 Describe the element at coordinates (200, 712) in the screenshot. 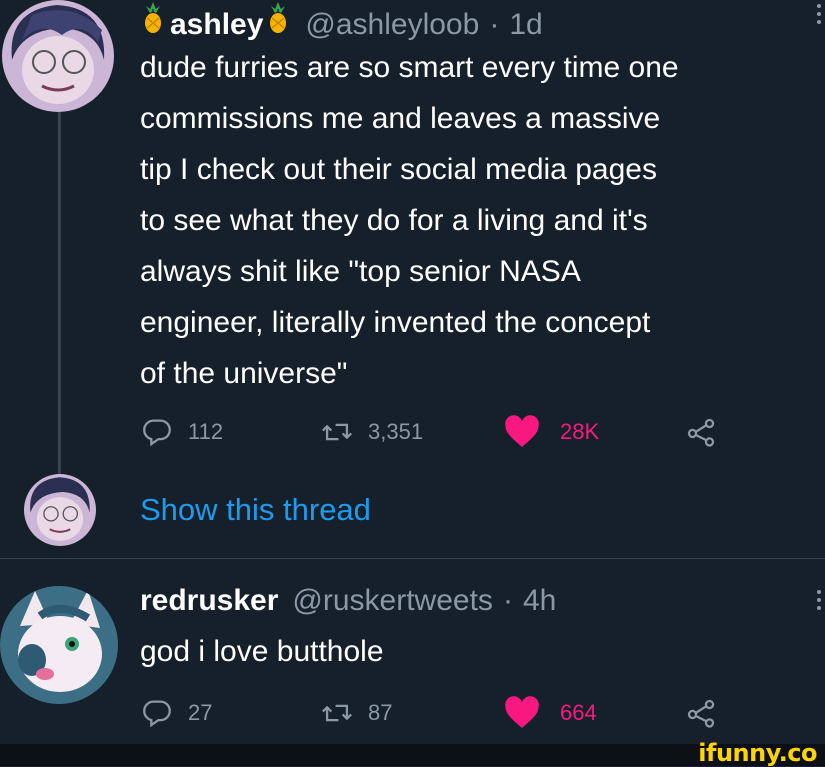

I see `tweet2-reply-count: 27` at that location.